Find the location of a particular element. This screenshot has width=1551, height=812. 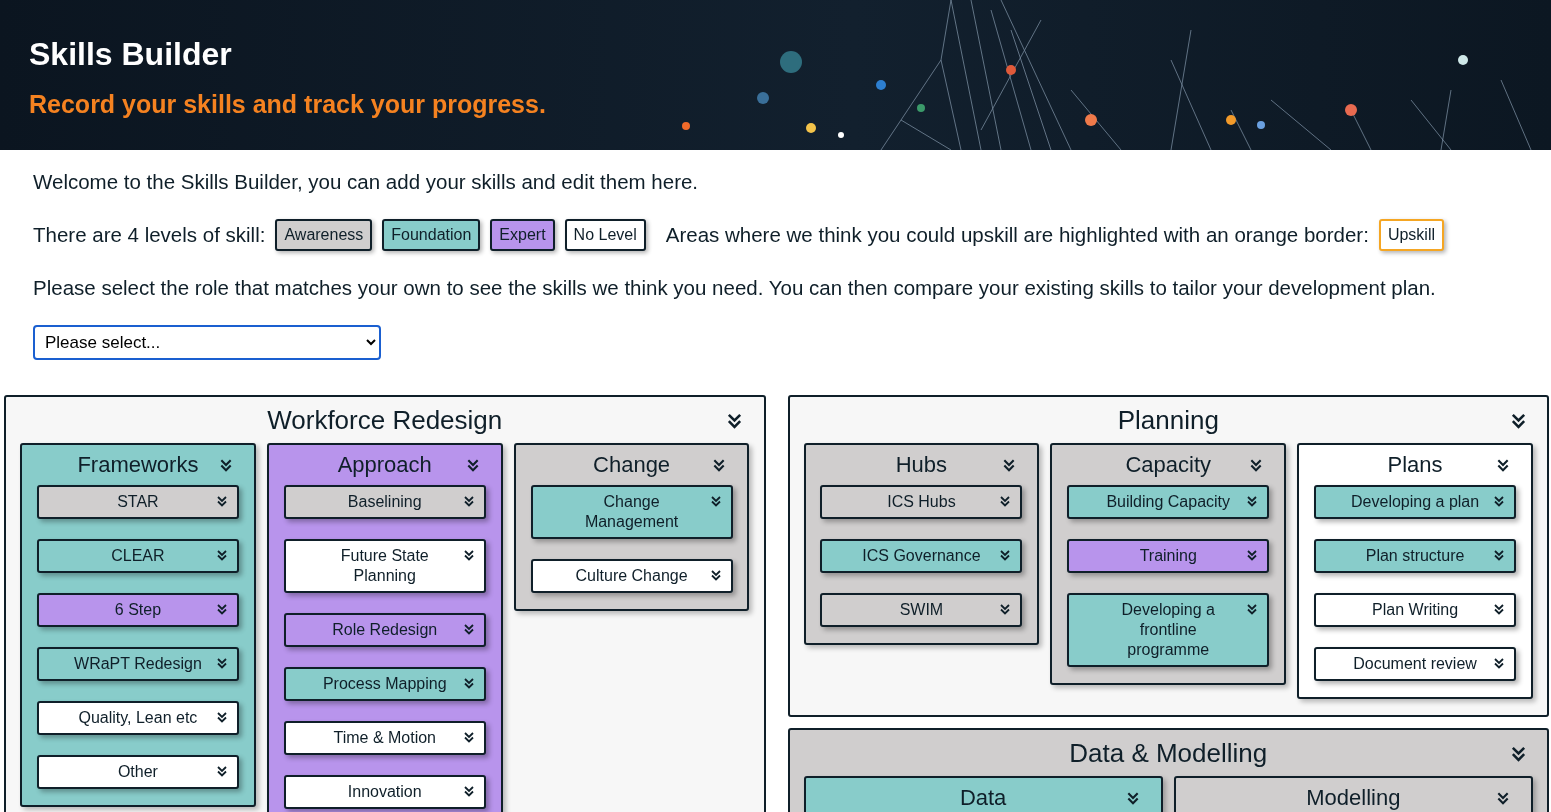

section-title: Data & Modelling is located at coordinates (1168, 753).